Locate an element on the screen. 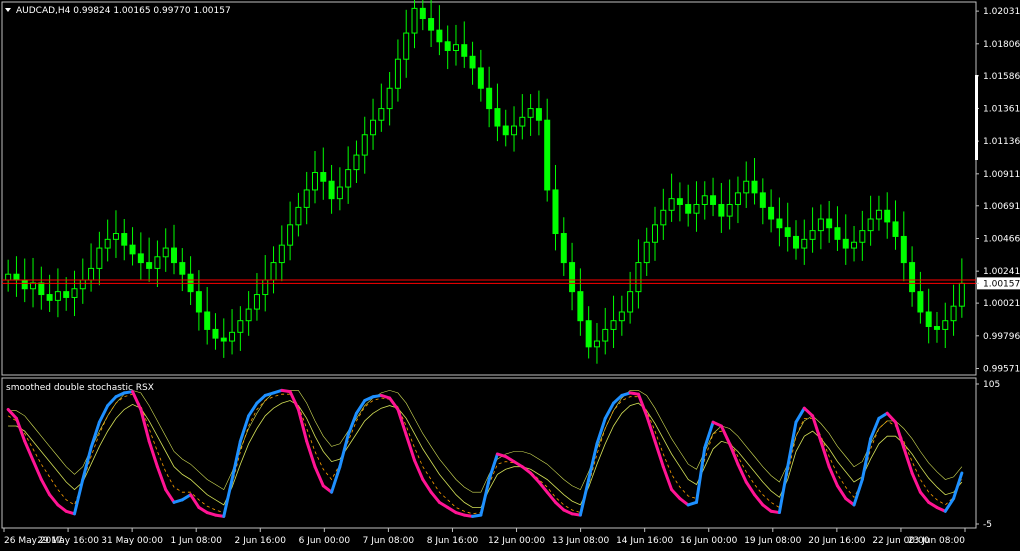 This screenshot has height=551, width=1020. price-tick-label: 1.01136 is located at coordinates (1001, 142).